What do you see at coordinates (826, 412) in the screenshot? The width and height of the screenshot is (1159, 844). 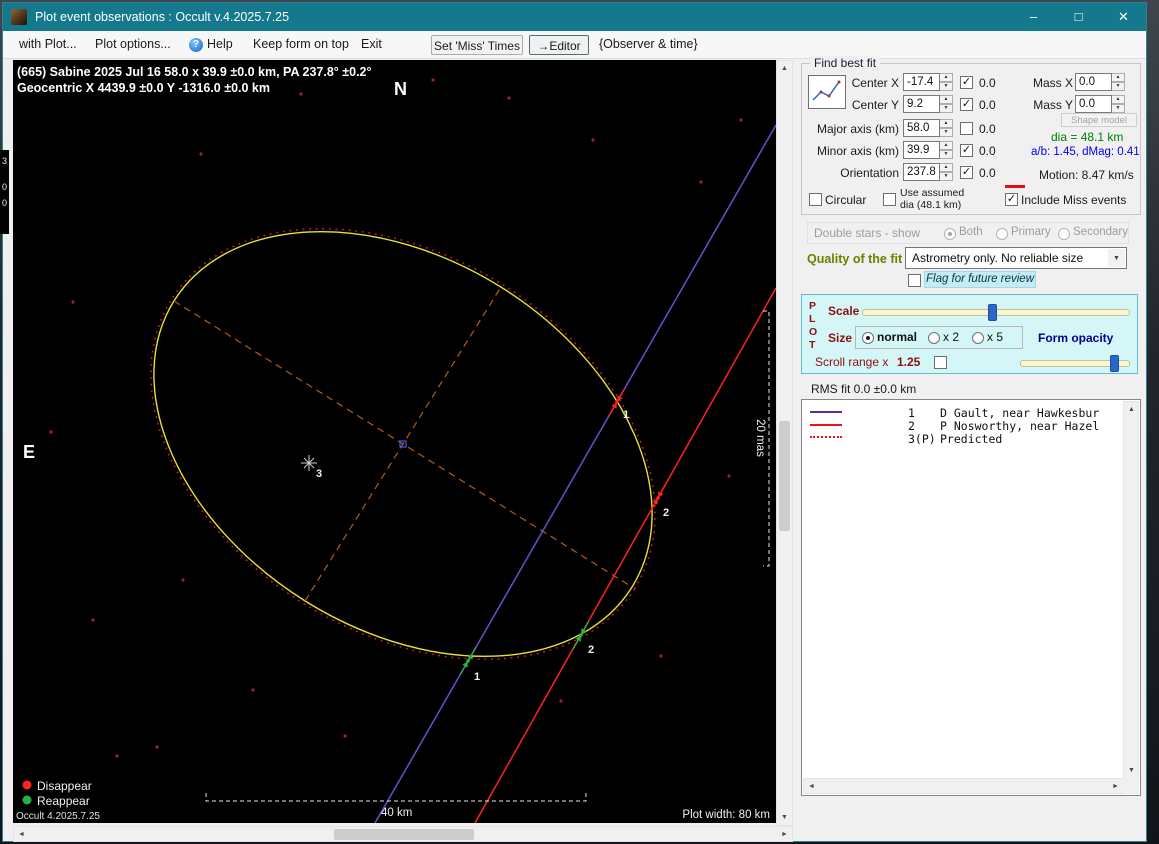 I see `observer-line-sample` at bounding box center [826, 412].